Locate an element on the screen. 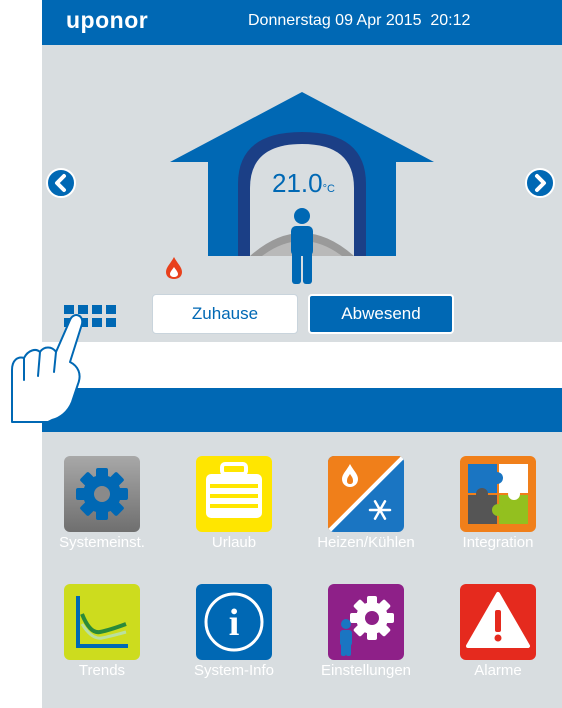 The image size is (562, 708). vacation-tile-icon is located at coordinates (234, 494).